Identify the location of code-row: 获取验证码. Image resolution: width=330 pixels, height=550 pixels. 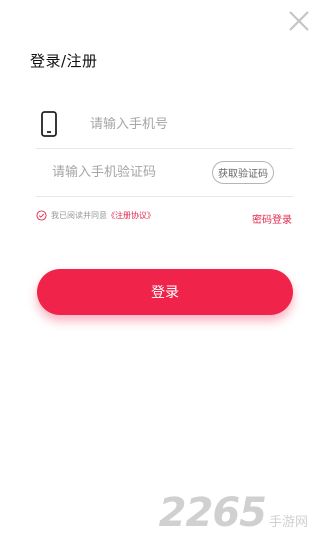
(165, 172).